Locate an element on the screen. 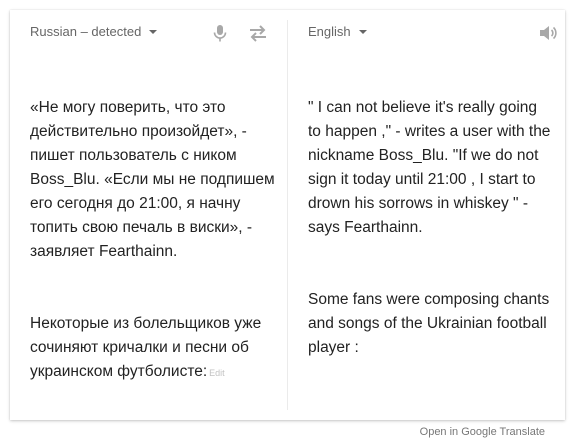  target-language-label: English is located at coordinates (329, 31).